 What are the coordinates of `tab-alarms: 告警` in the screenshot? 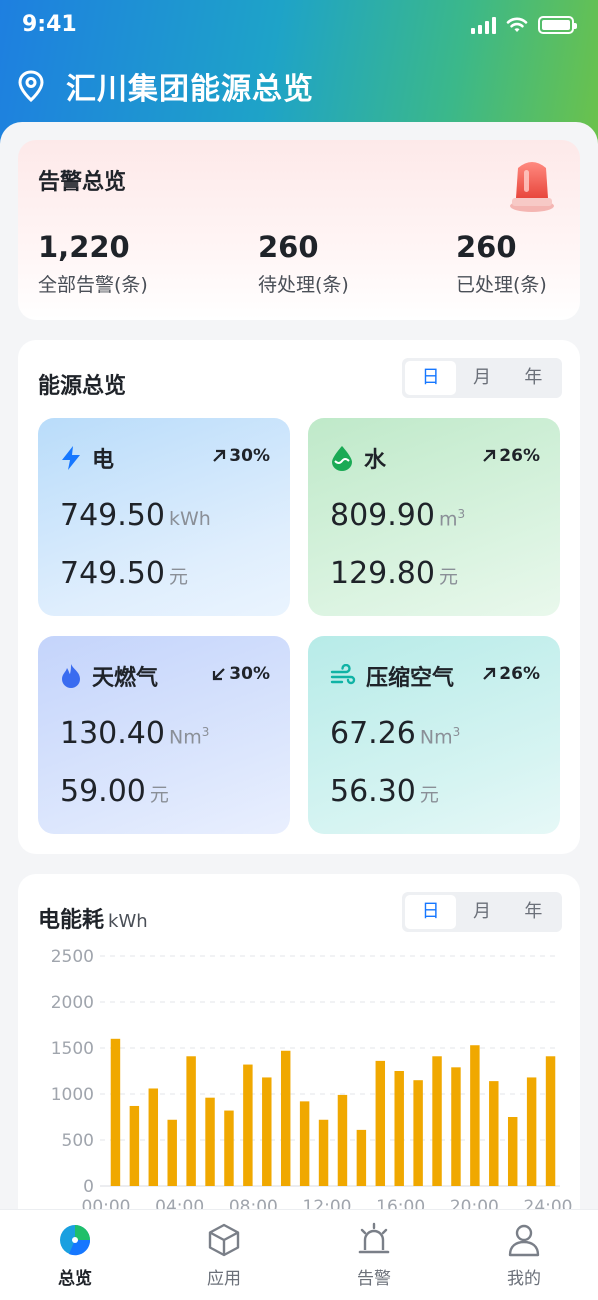 It's located at (374, 1255).